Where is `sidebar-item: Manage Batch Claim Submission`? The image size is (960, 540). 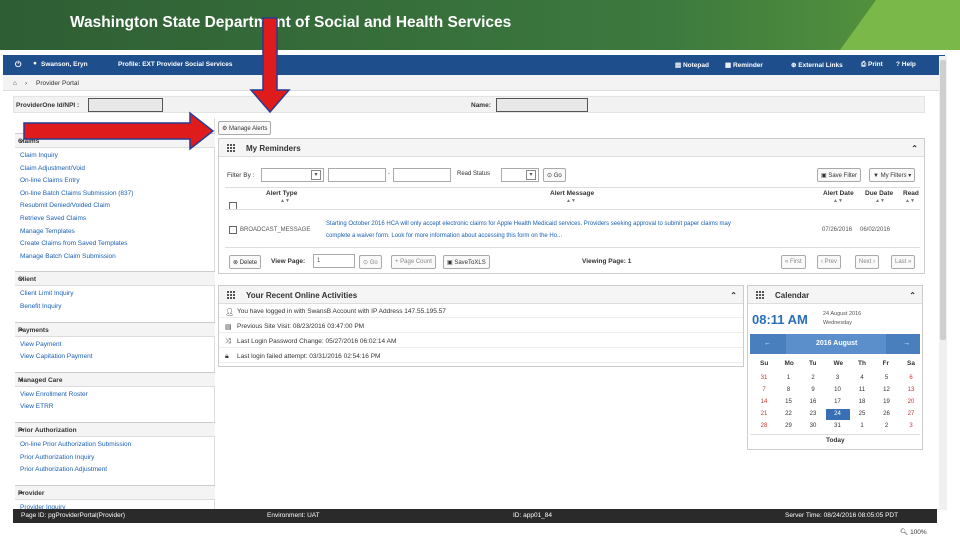 sidebar-item: Manage Batch Claim Submission is located at coordinates (68, 256).